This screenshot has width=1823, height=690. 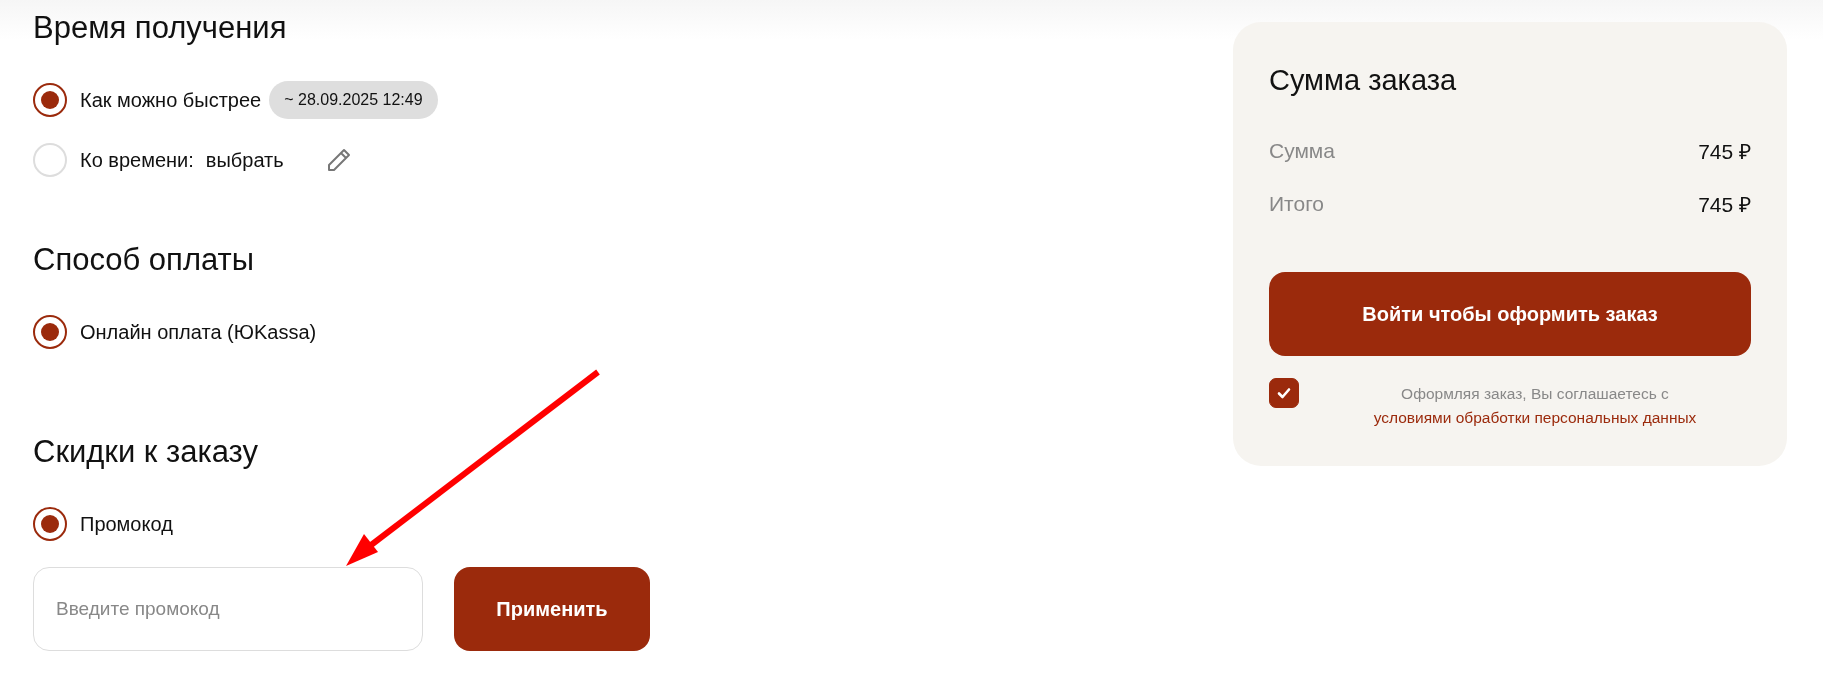 I want to click on privacy-policy-link: условиями обработки персональных данных, so click(x=1535, y=417).